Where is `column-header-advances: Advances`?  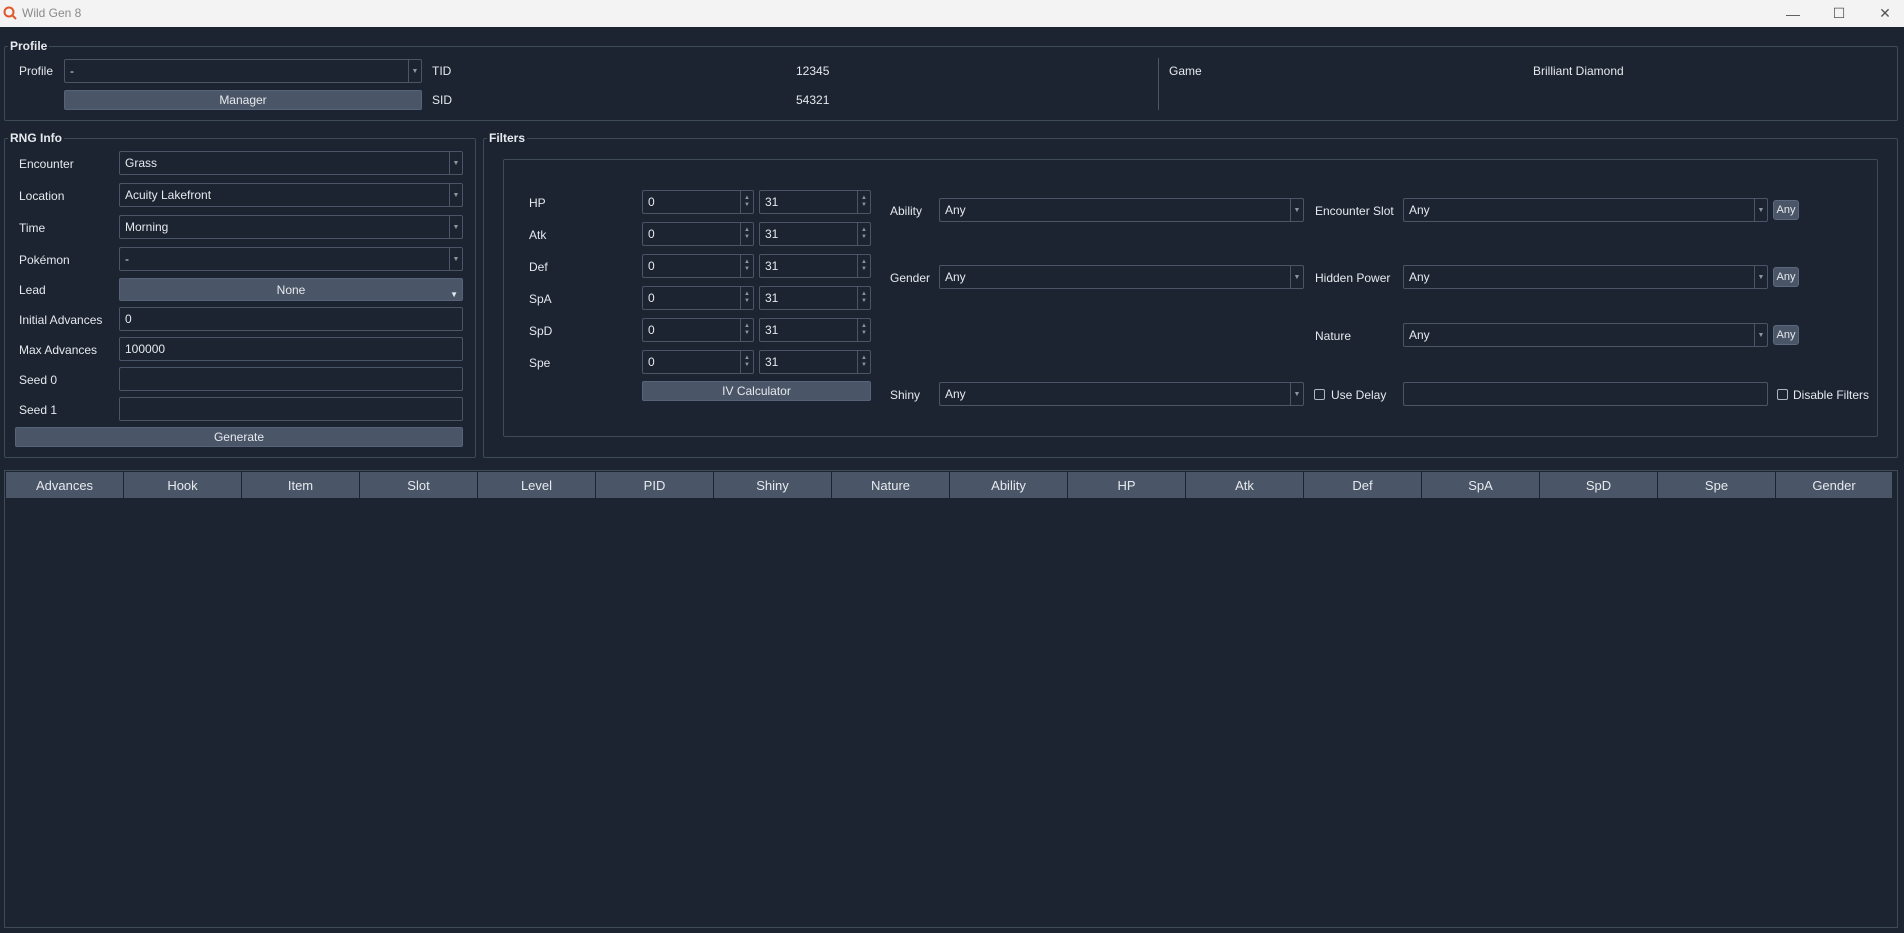 column-header-advances: Advances is located at coordinates (65, 485).